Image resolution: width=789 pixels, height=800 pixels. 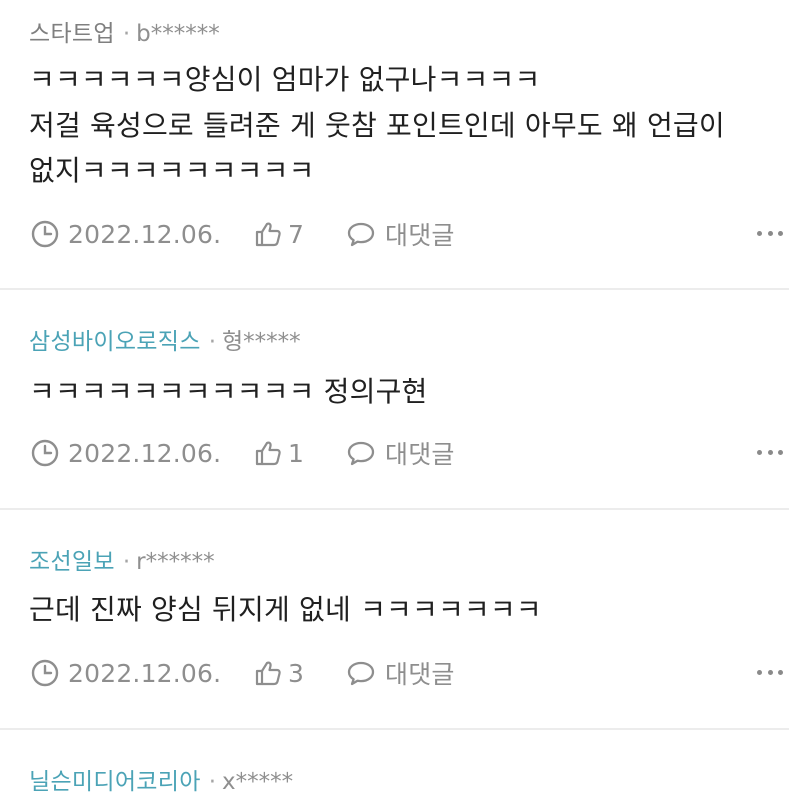 I want to click on comment-meta: 삼성바이오로직스 · 형*****, so click(x=165, y=342).